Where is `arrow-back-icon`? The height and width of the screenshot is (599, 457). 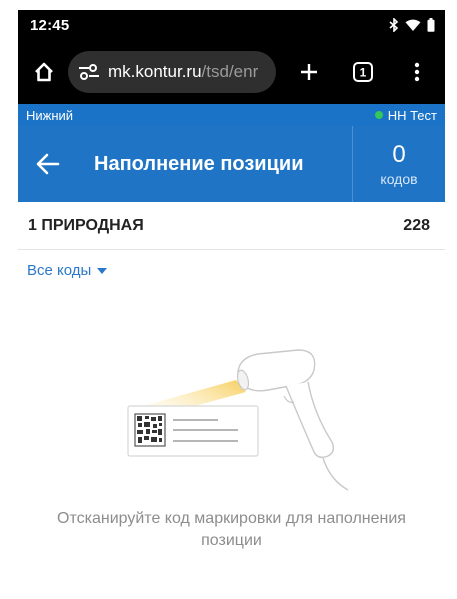
arrow-back-icon is located at coordinates (48, 164).